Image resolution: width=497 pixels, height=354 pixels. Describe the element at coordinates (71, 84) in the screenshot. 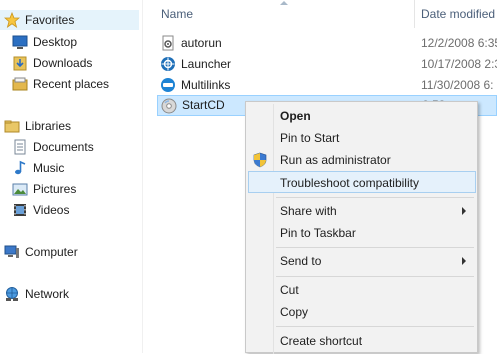

I see `nav-recent-places-label: Recent places` at that location.